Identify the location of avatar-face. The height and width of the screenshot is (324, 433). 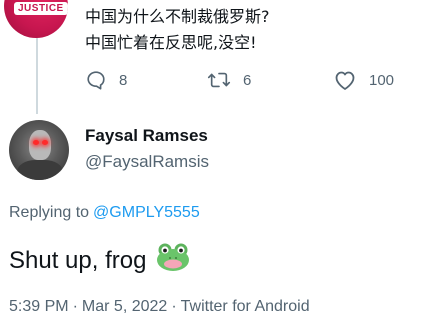
(40, 145).